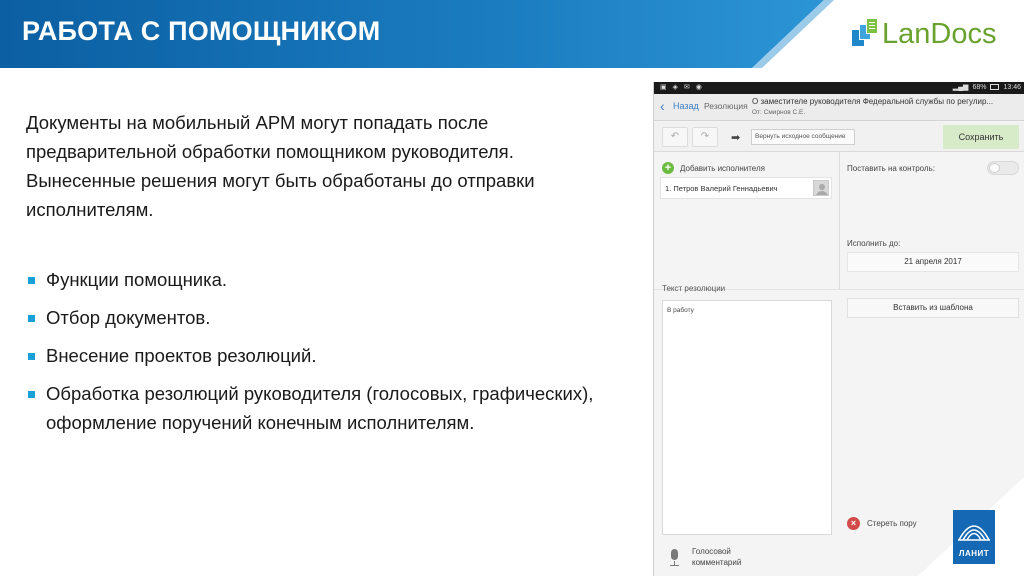  Describe the element at coordinates (680, 310) in the screenshot. I see `resolution-text-value: В работу` at that location.